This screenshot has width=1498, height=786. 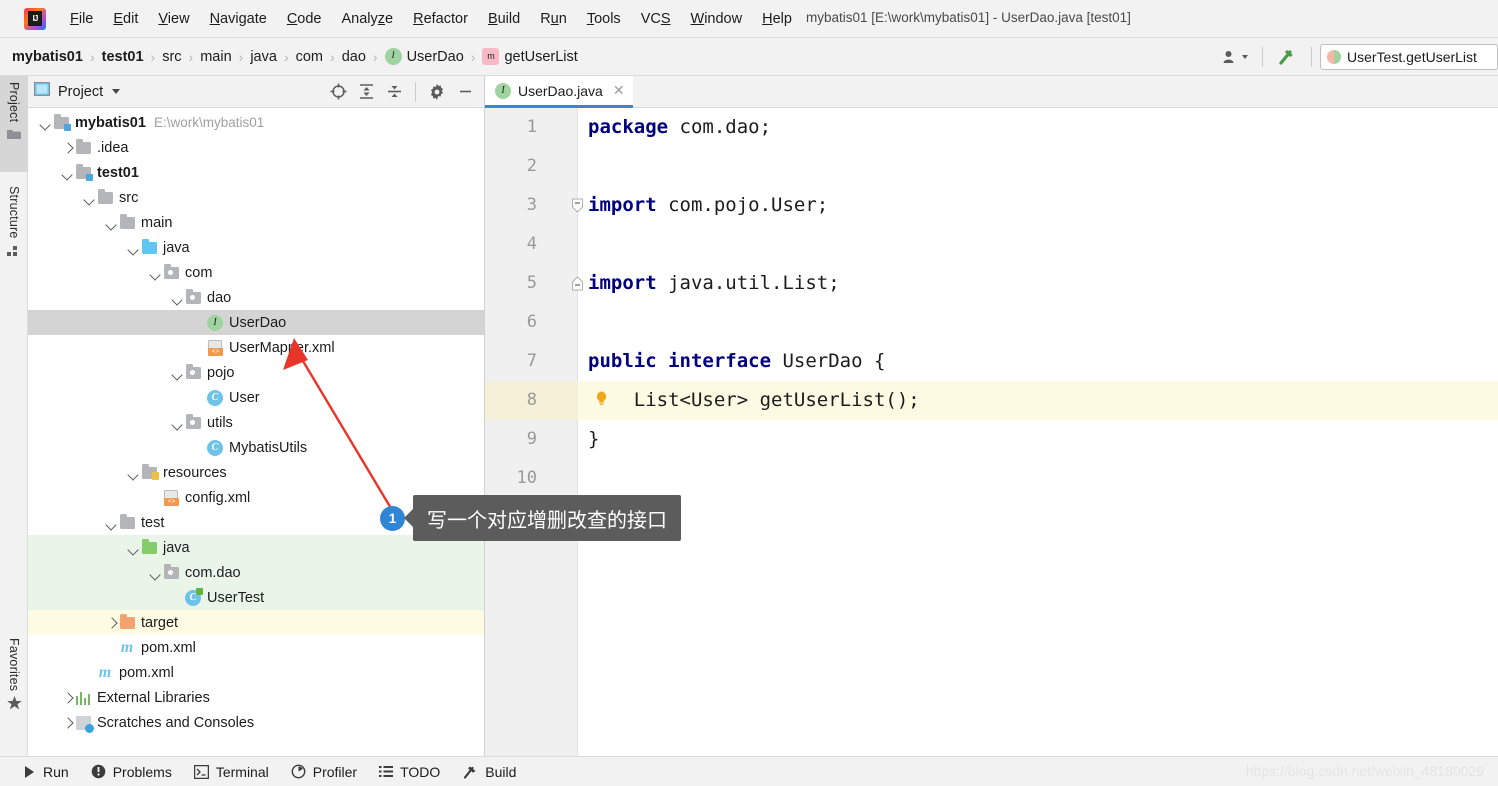 What do you see at coordinates (577, 283) in the screenshot?
I see `fold-end-icon` at bounding box center [577, 283].